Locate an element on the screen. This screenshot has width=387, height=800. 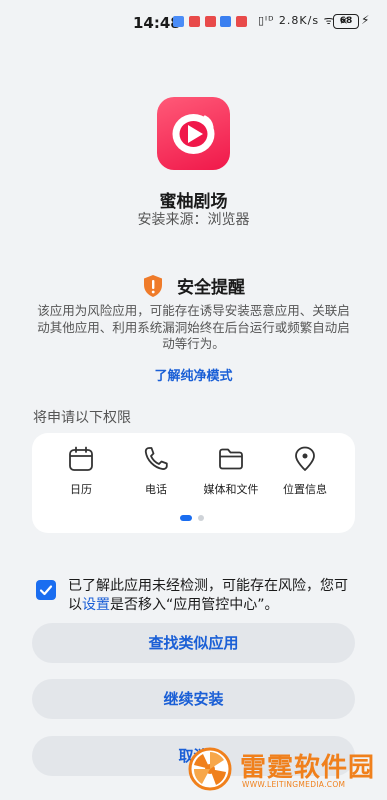
checkmark-icon is located at coordinates (46, 590).